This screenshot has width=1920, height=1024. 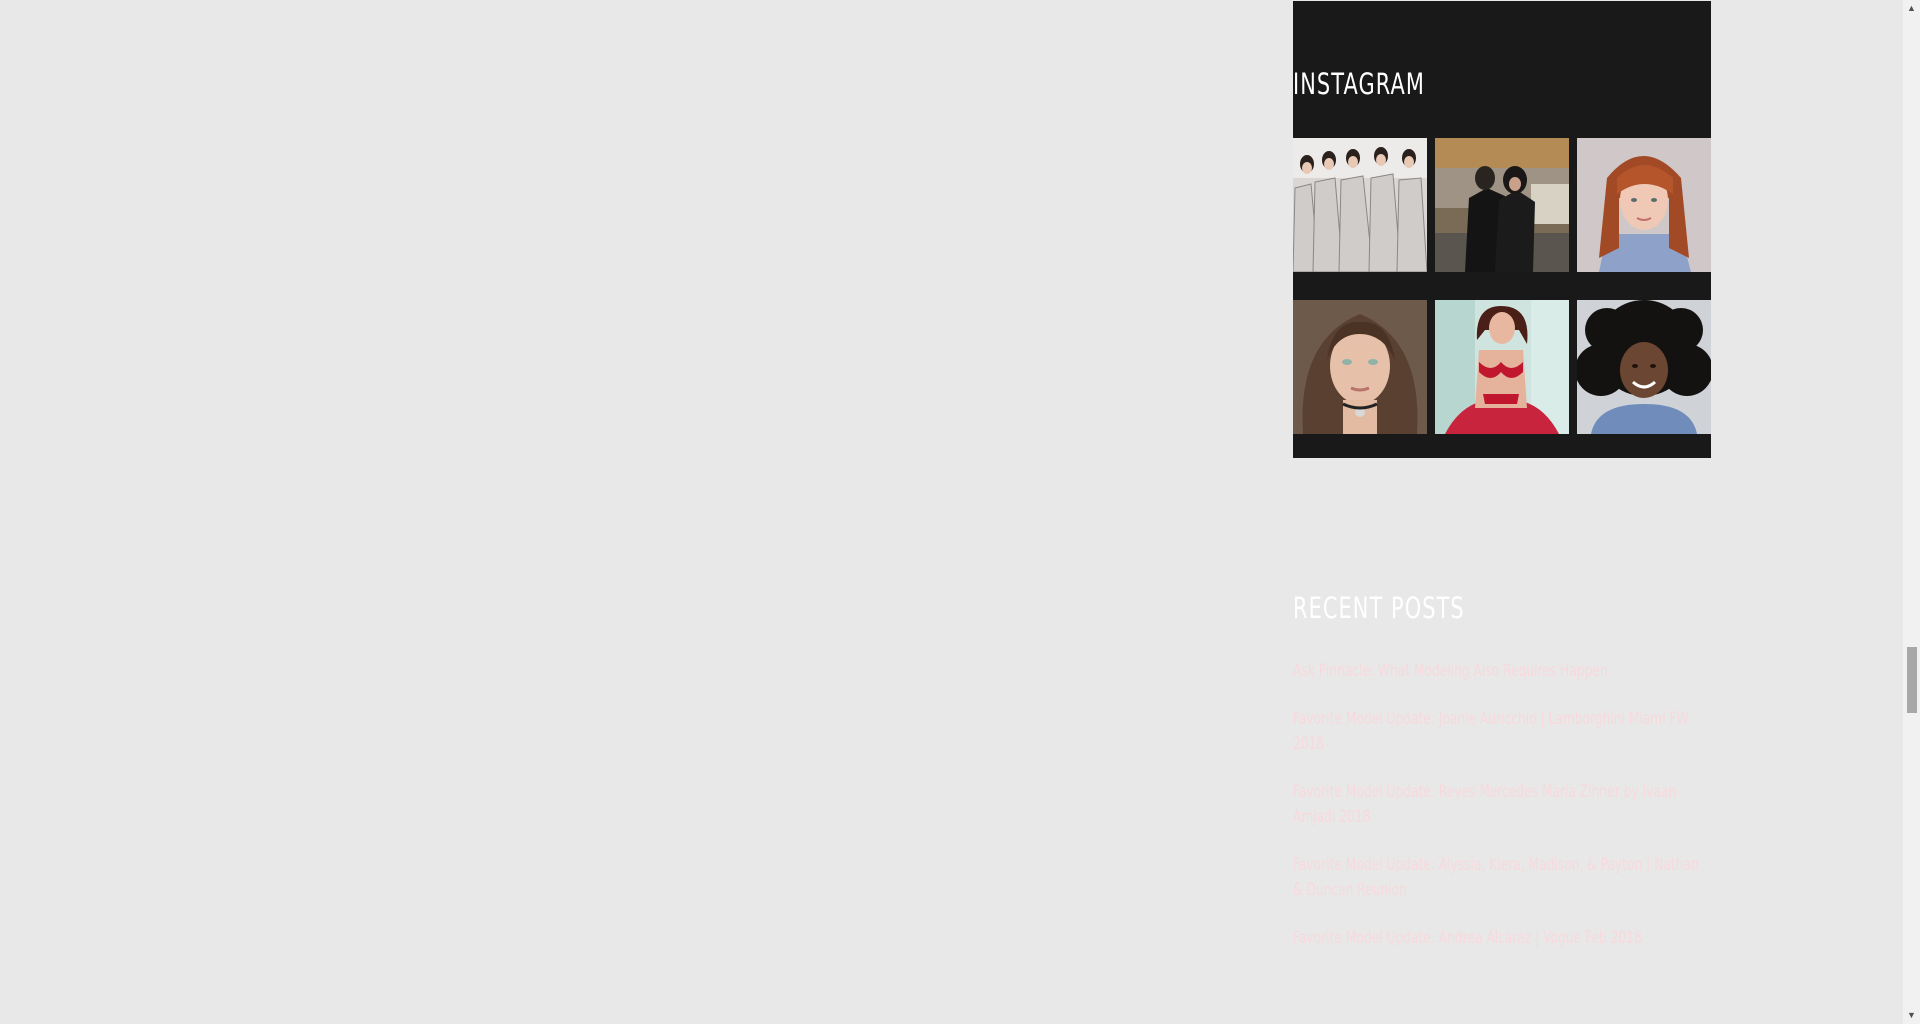 I want to click on instagram-grid, so click(x=1502, y=286).